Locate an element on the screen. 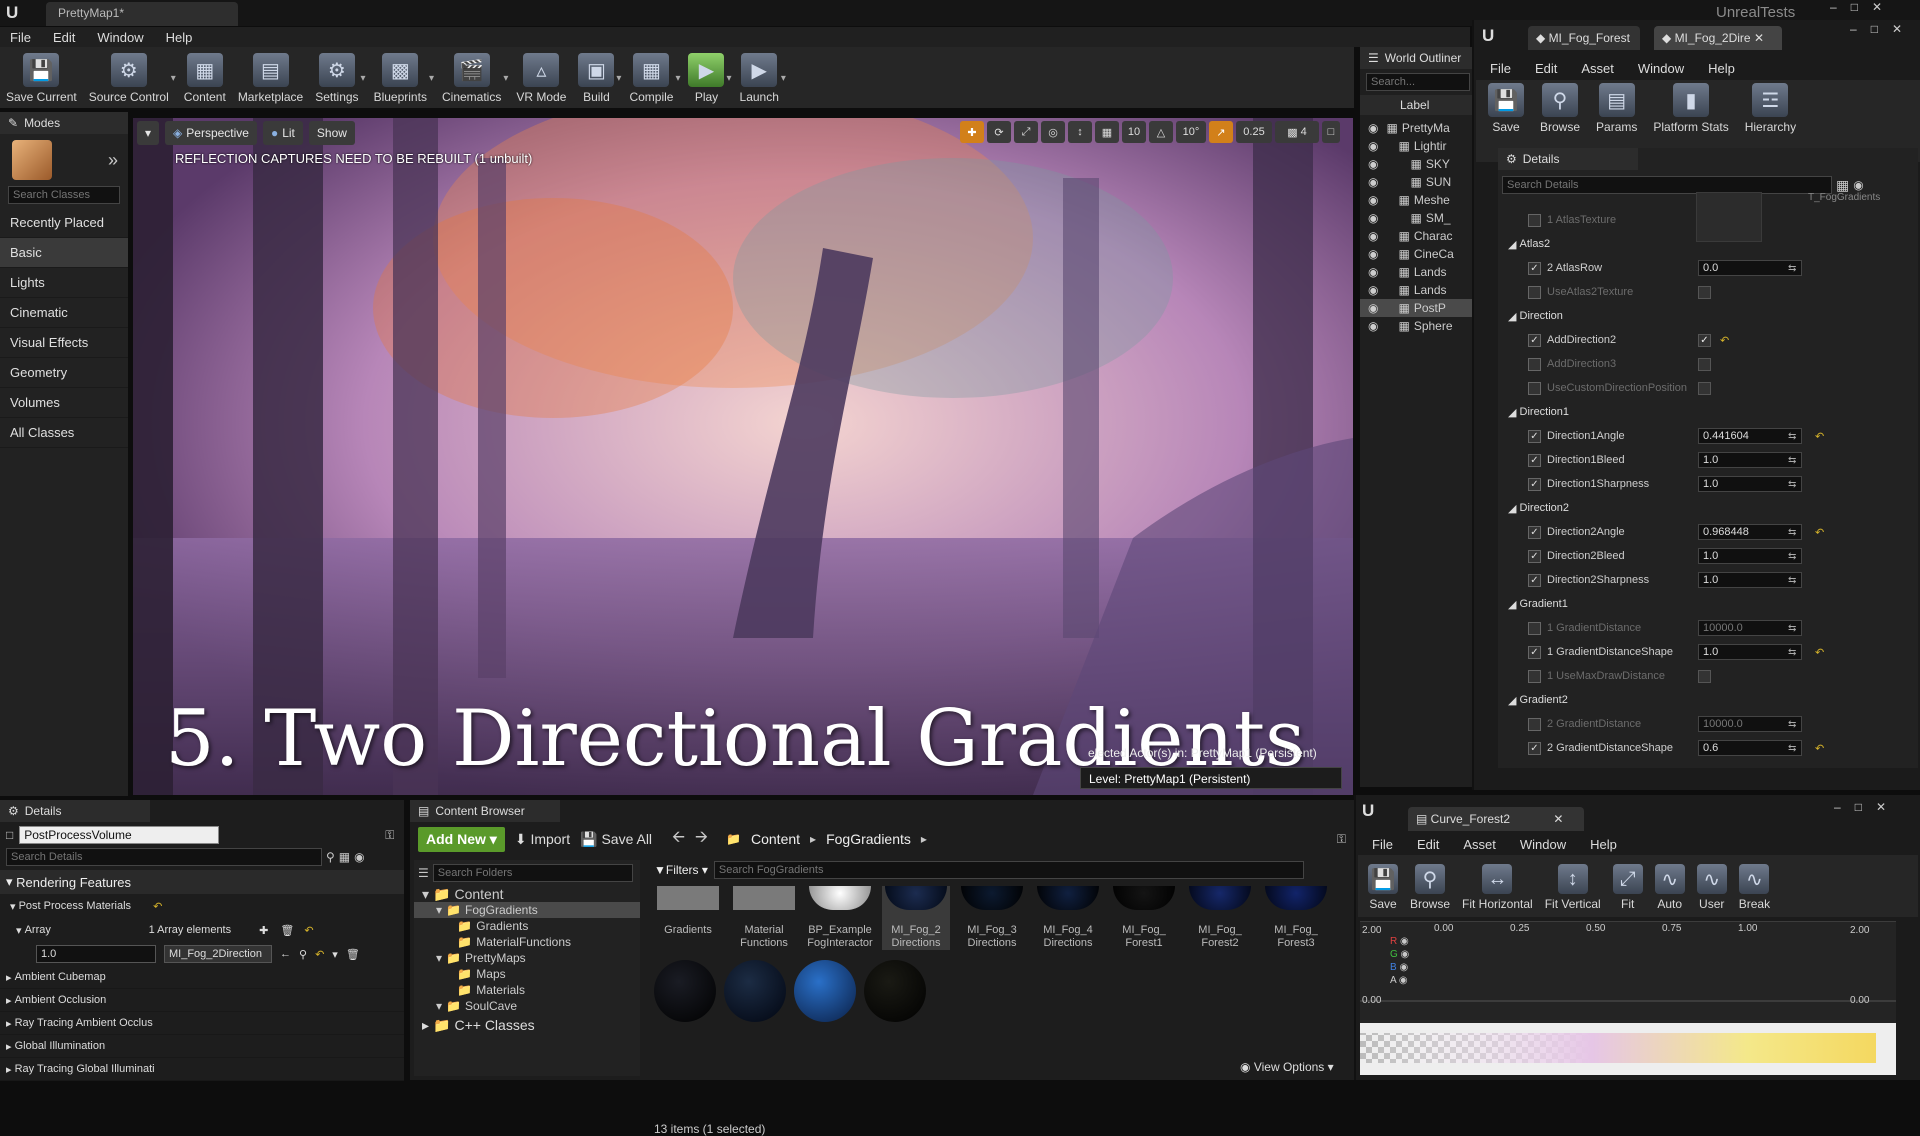 The width and height of the screenshot is (1920, 1136). close-icon: ✕ is located at coordinates (1881, 807).